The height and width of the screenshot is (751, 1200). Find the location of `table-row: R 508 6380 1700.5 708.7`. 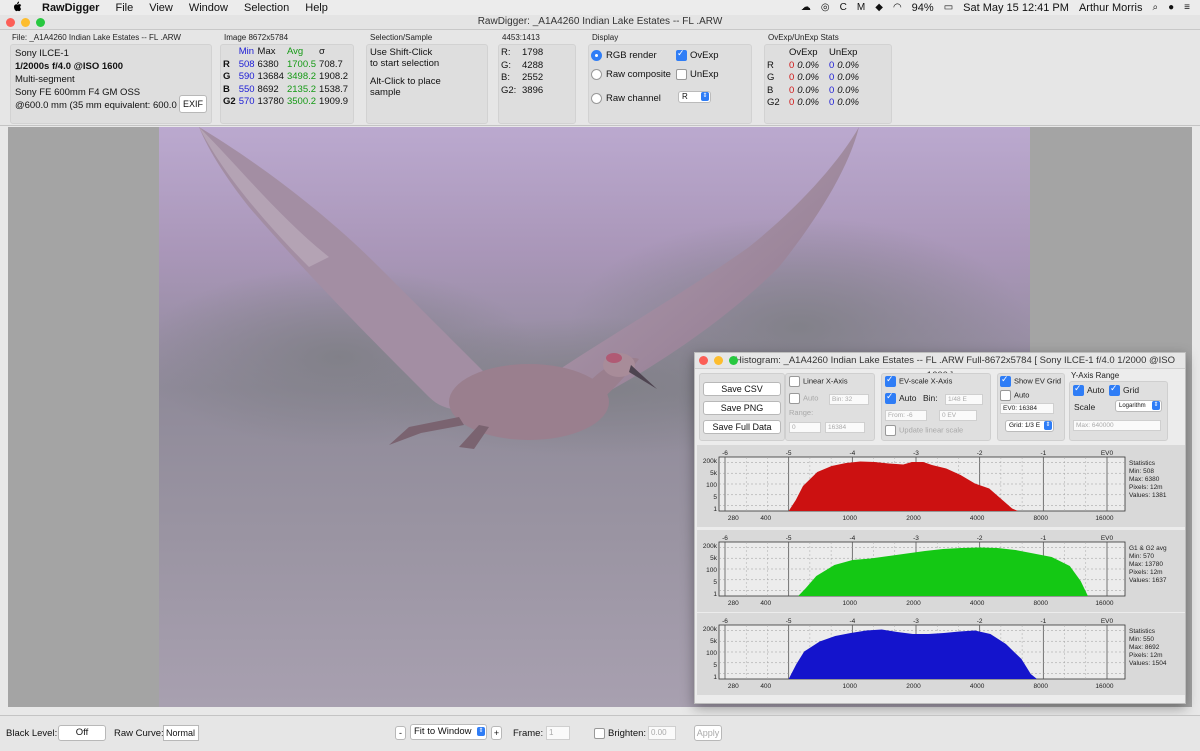

table-row: R 508 6380 1700.5 708.7 is located at coordinates (287, 65).